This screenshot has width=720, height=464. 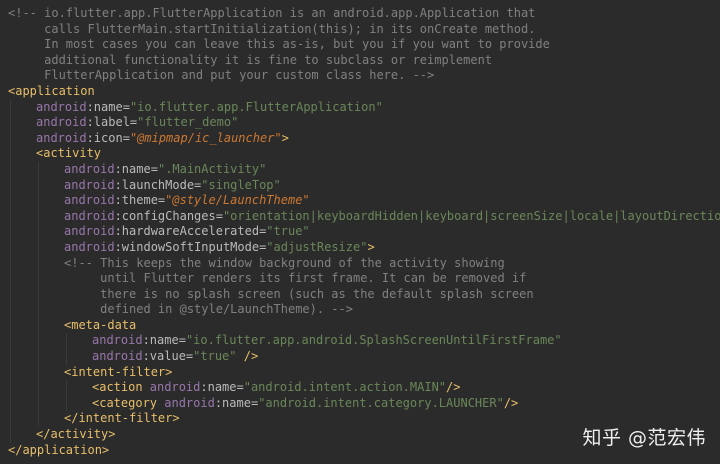 What do you see at coordinates (360, 92) in the screenshot?
I see `code-line: <application` at bounding box center [360, 92].